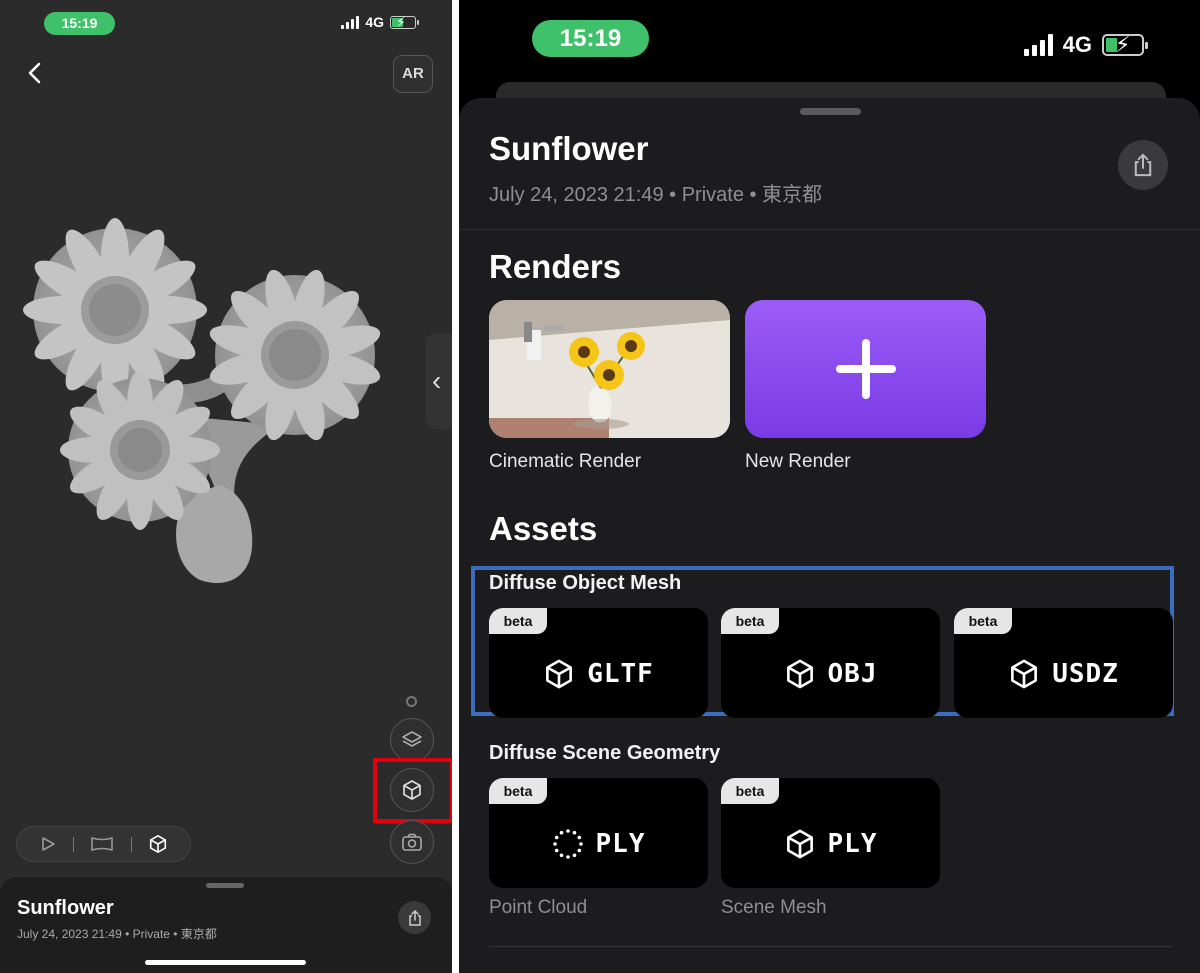 This screenshot has height=973, width=1200. Describe the element at coordinates (567, 844) in the screenshot. I see `point-cloud-icon` at that location.